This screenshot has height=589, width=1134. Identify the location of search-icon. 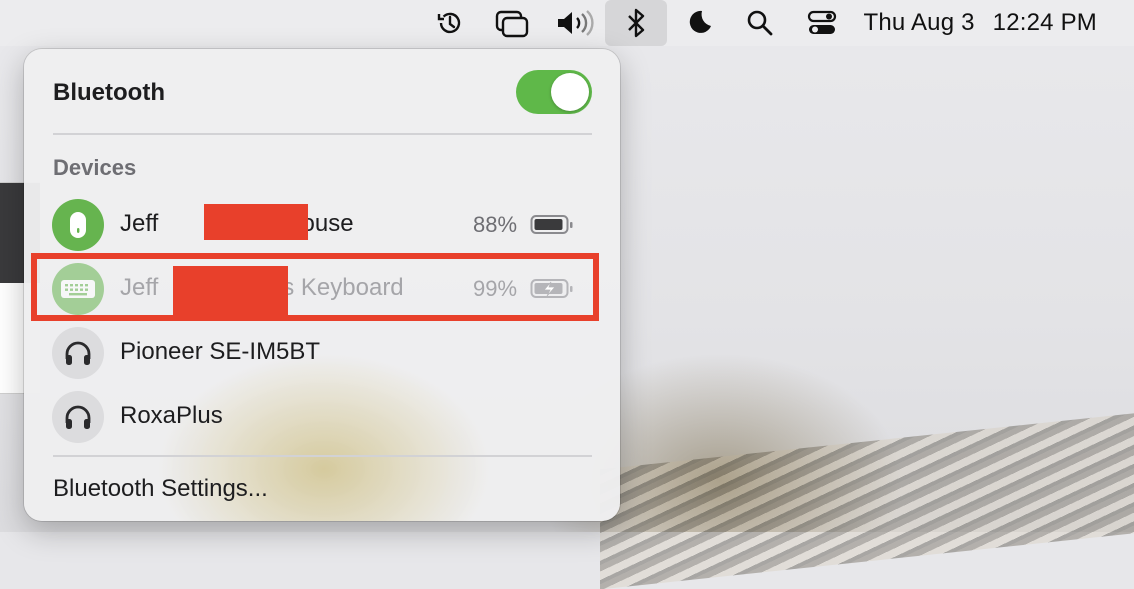
(760, 23).